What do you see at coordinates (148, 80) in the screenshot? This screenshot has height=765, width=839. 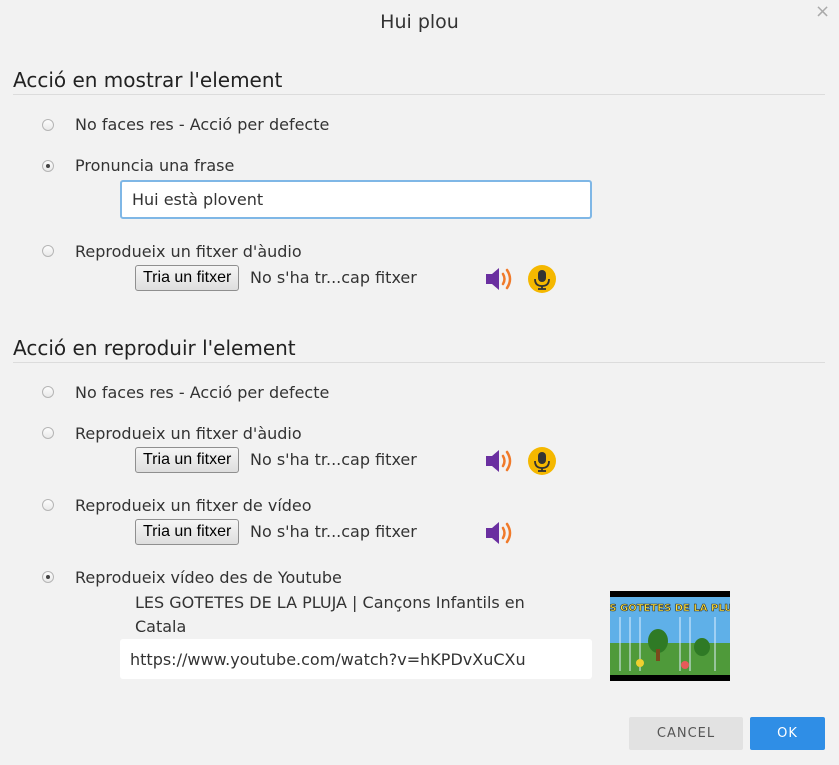 I see `section-show-title: Acció en mostrar l'element` at bounding box center [148, 80].